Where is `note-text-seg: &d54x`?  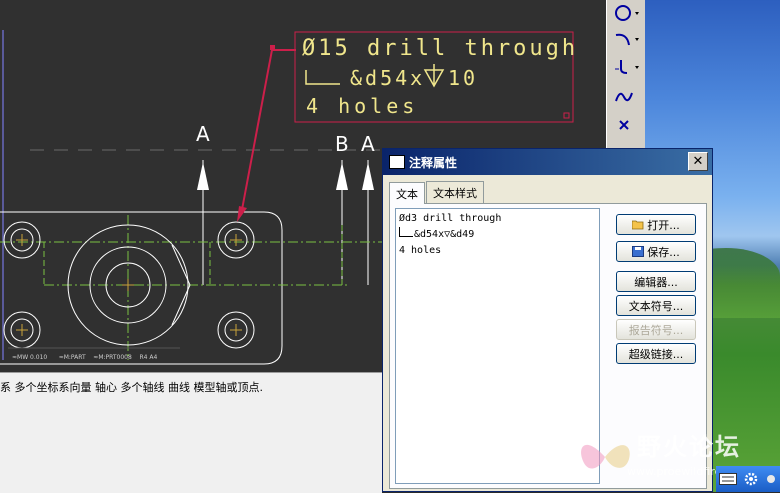 note-text-seg: &d54x is located at coordinates (429, 234).